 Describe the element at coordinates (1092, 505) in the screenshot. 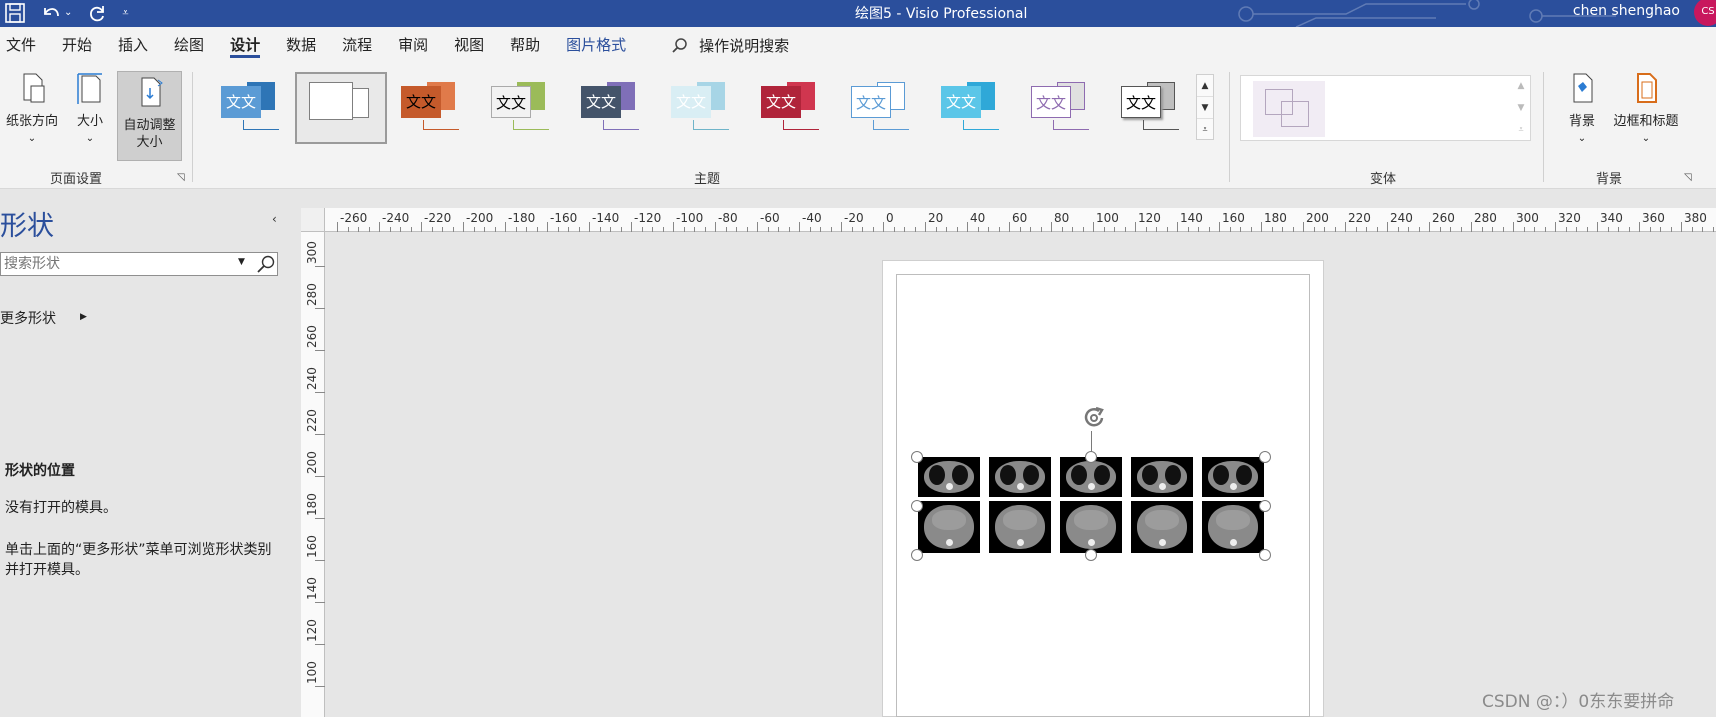

I see `ct-scan-picture` at that location.